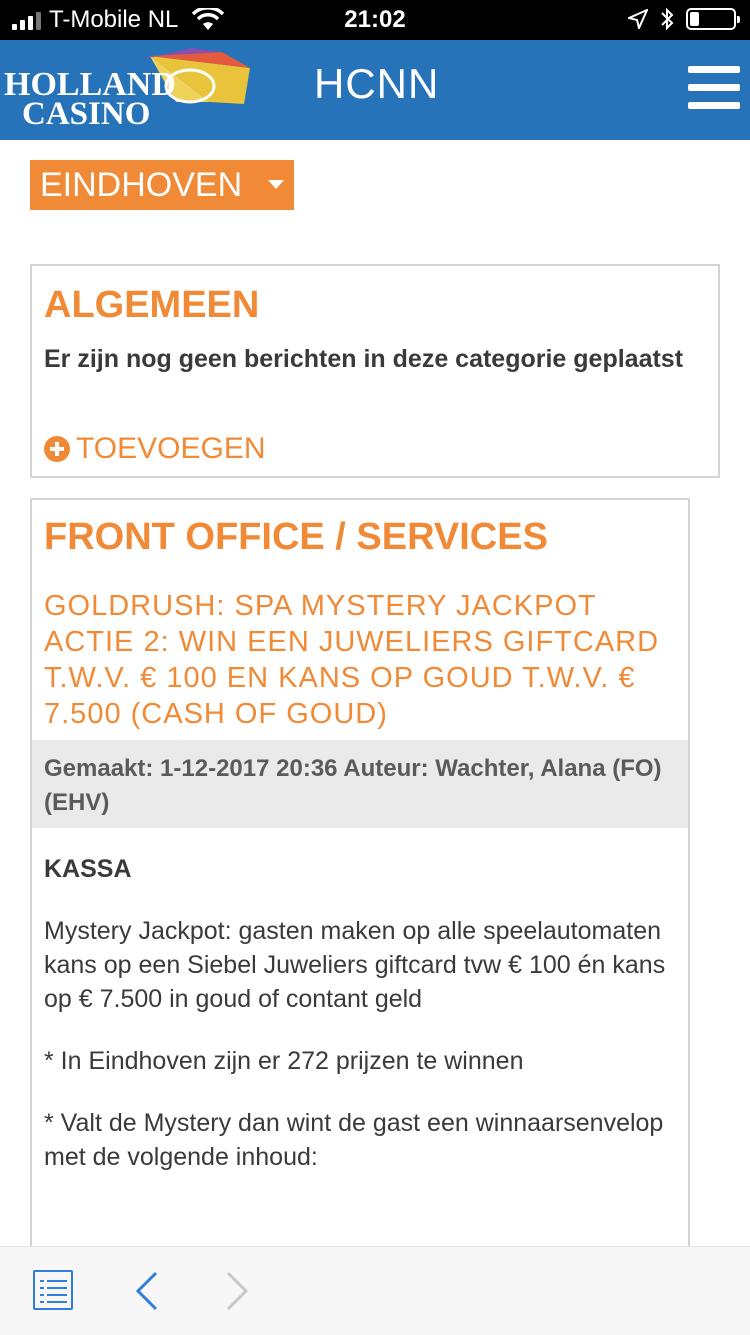 This screenshot has height=1335, width=750. I want to click on location-dropdown: EINDHOVEN, so click(162, 185).